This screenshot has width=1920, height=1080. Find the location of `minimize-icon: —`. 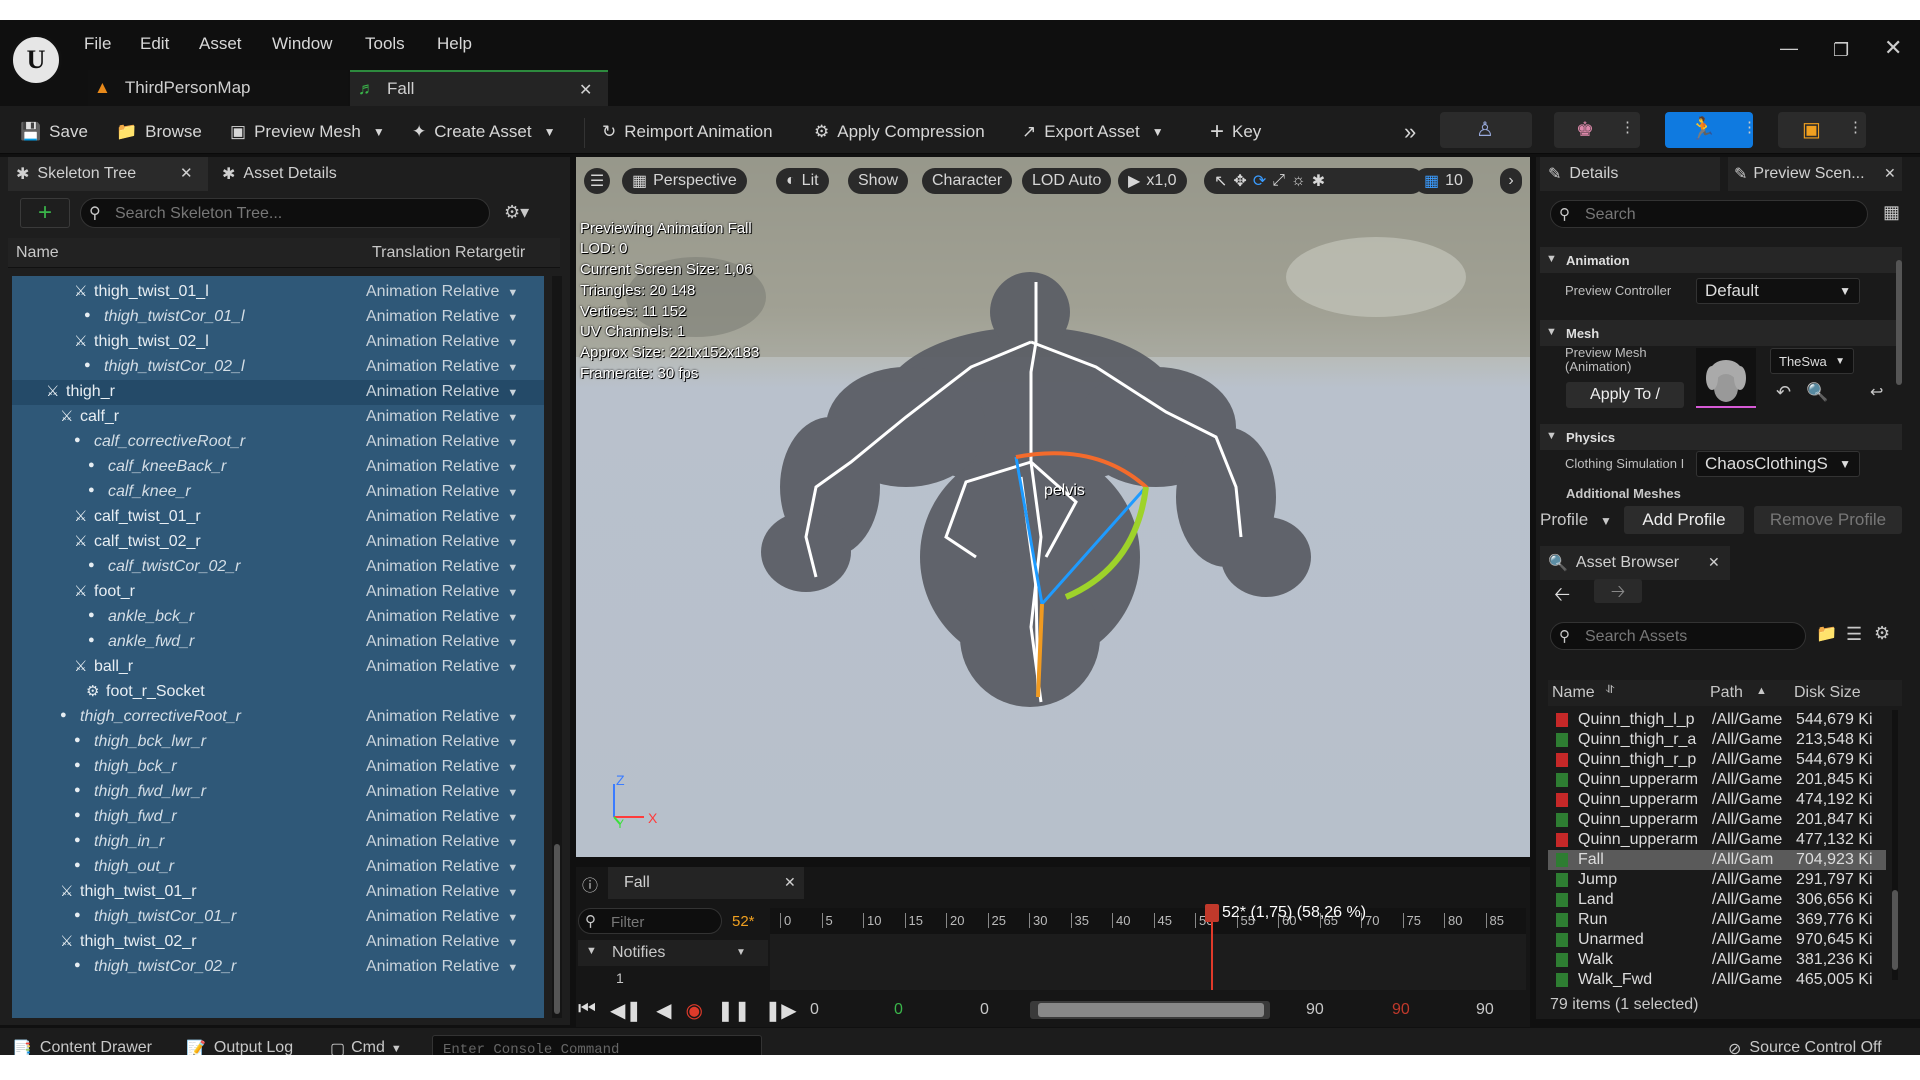

minimize-icon: — is located at coordinates (1789, 48).